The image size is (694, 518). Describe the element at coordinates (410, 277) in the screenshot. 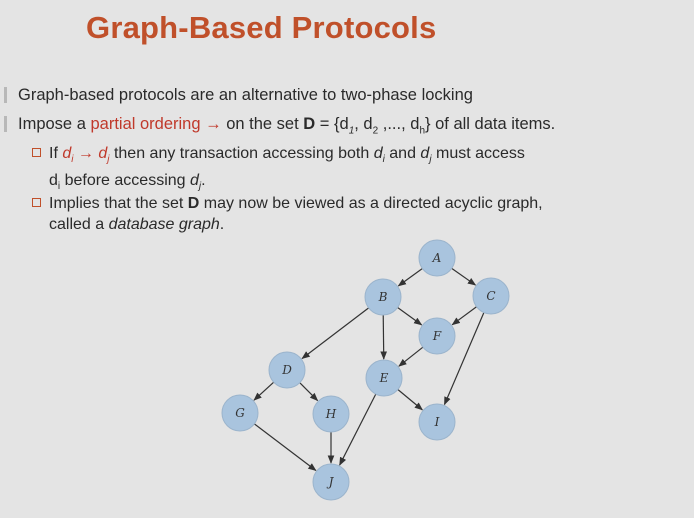

I see `graph-edge-A-B` at that location.